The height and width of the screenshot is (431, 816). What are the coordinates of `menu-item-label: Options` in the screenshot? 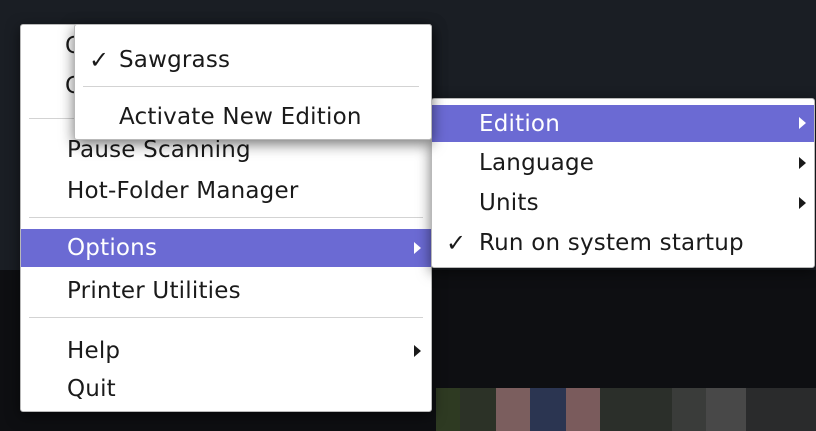 It's located at (112, 248).